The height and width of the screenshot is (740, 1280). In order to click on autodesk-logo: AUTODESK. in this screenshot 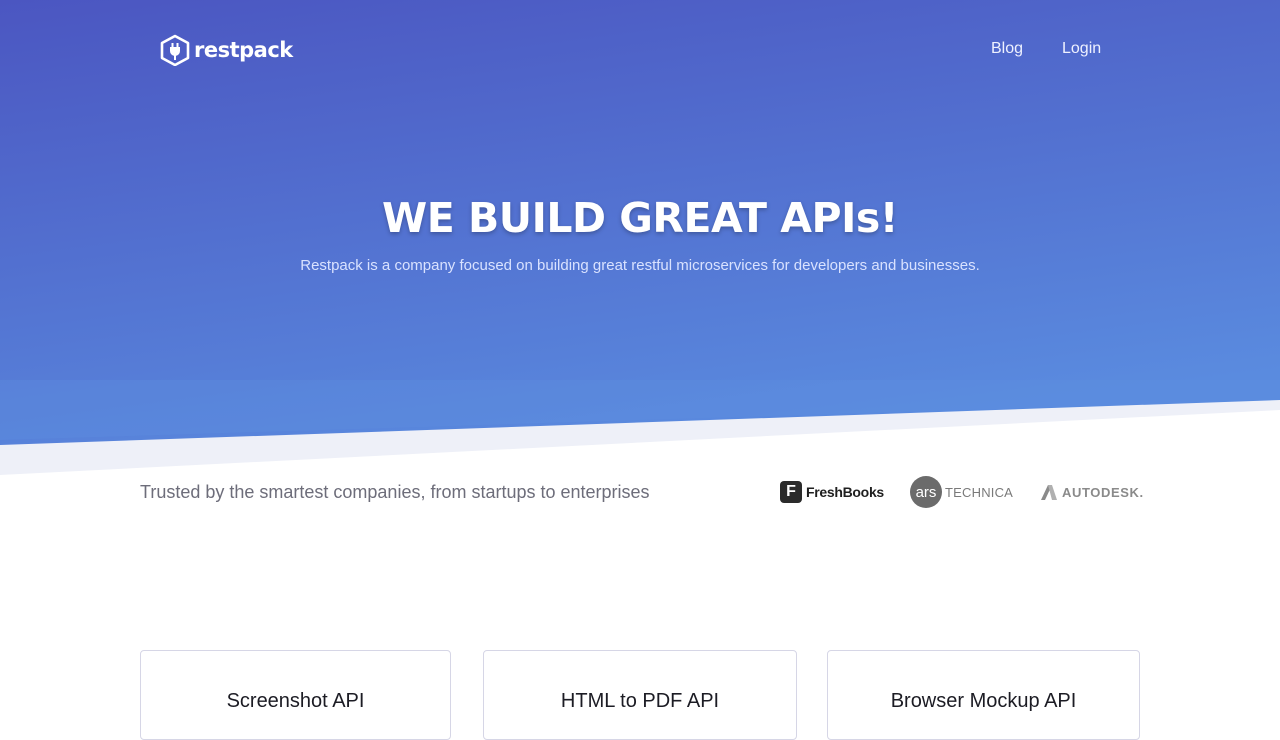, I will do `click(1092, 492)`.